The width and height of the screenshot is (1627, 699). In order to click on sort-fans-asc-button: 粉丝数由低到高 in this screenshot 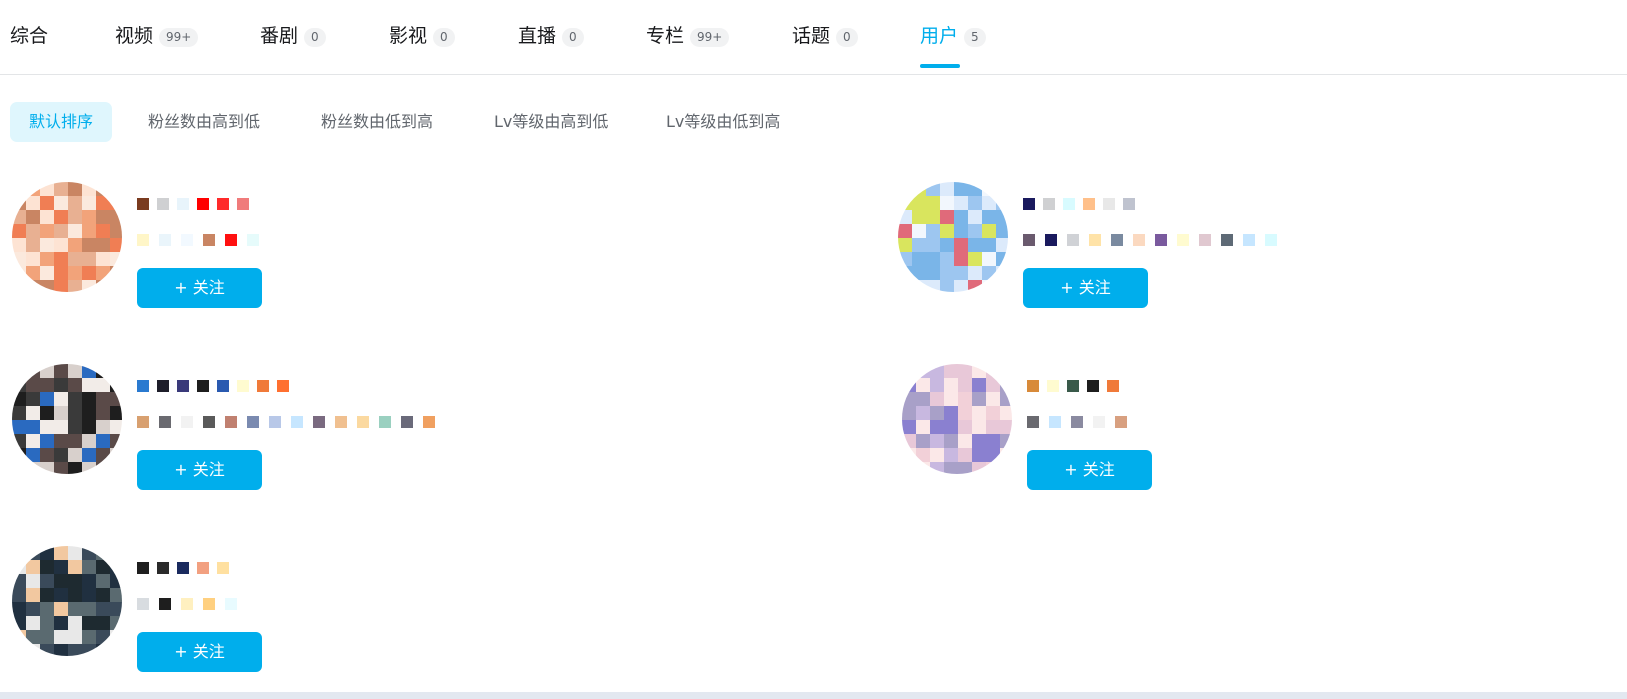, I will do `click(377, 122)`.